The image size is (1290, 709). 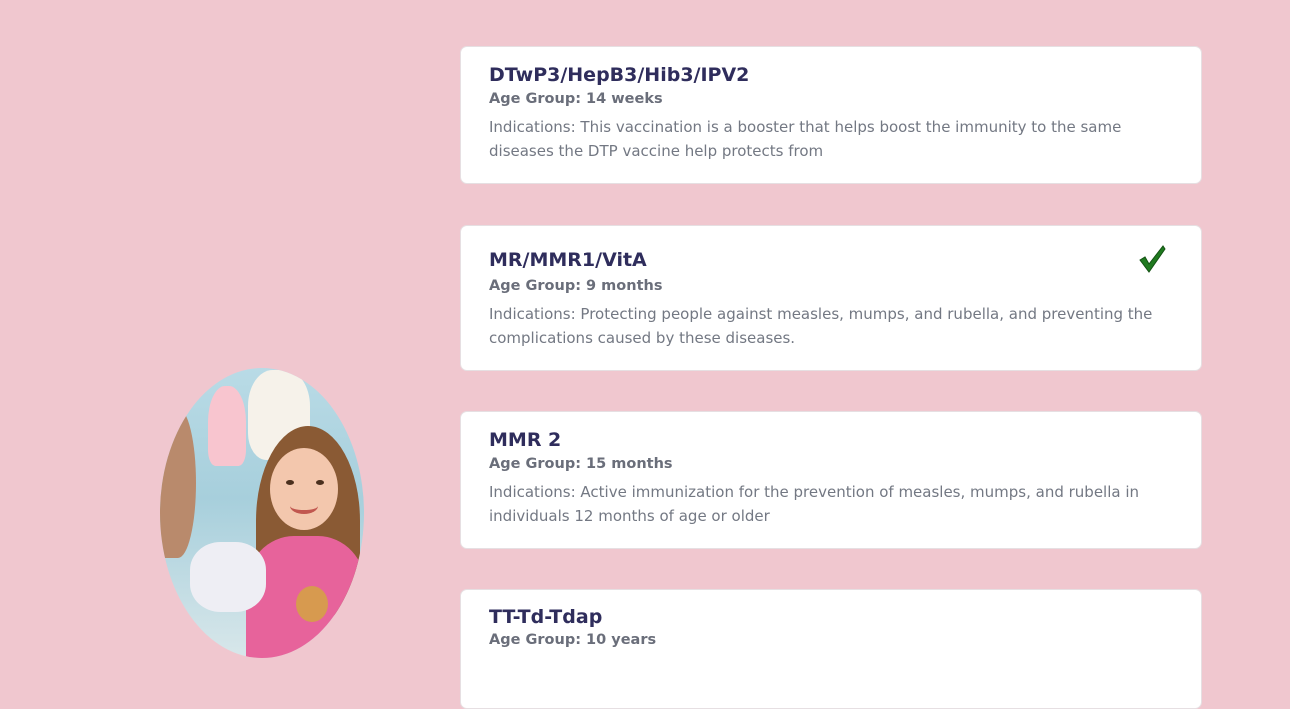 I want to click on wall-decoration, so click(x=227, y=426).